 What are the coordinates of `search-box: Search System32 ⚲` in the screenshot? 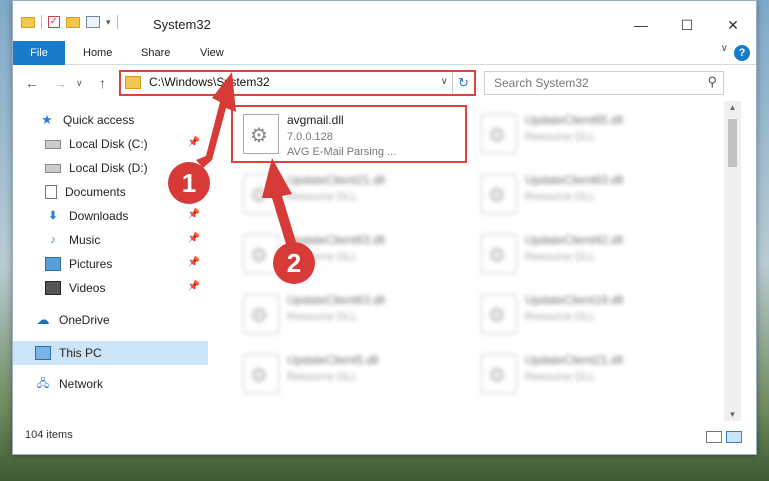 It's located at (604, 83).